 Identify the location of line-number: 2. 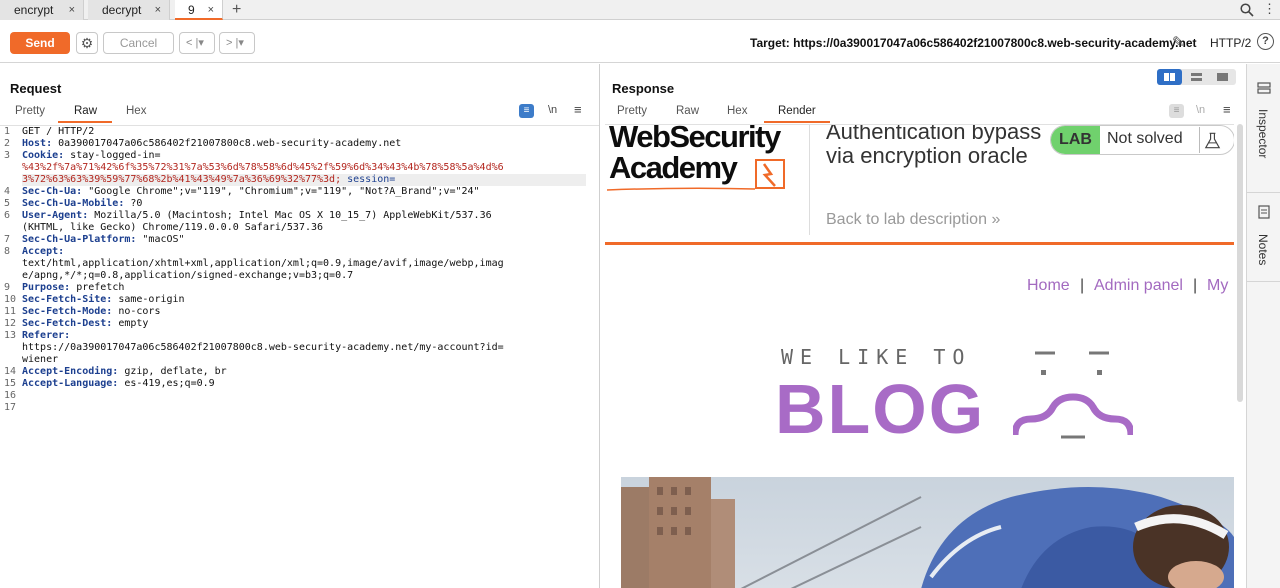
(7, 143).